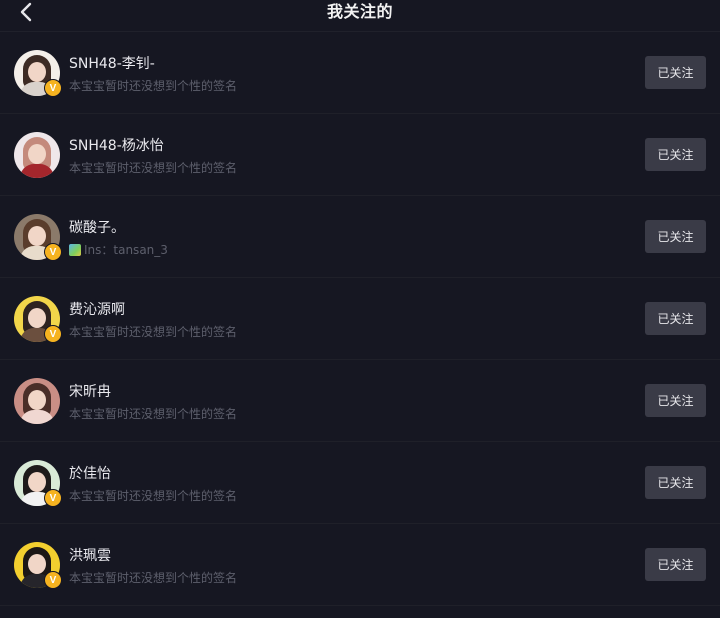  What do you see at coordinates (90, 473) in the screenshot?
I see `user-name: 於佳怡` at bounding box center [90, 473].